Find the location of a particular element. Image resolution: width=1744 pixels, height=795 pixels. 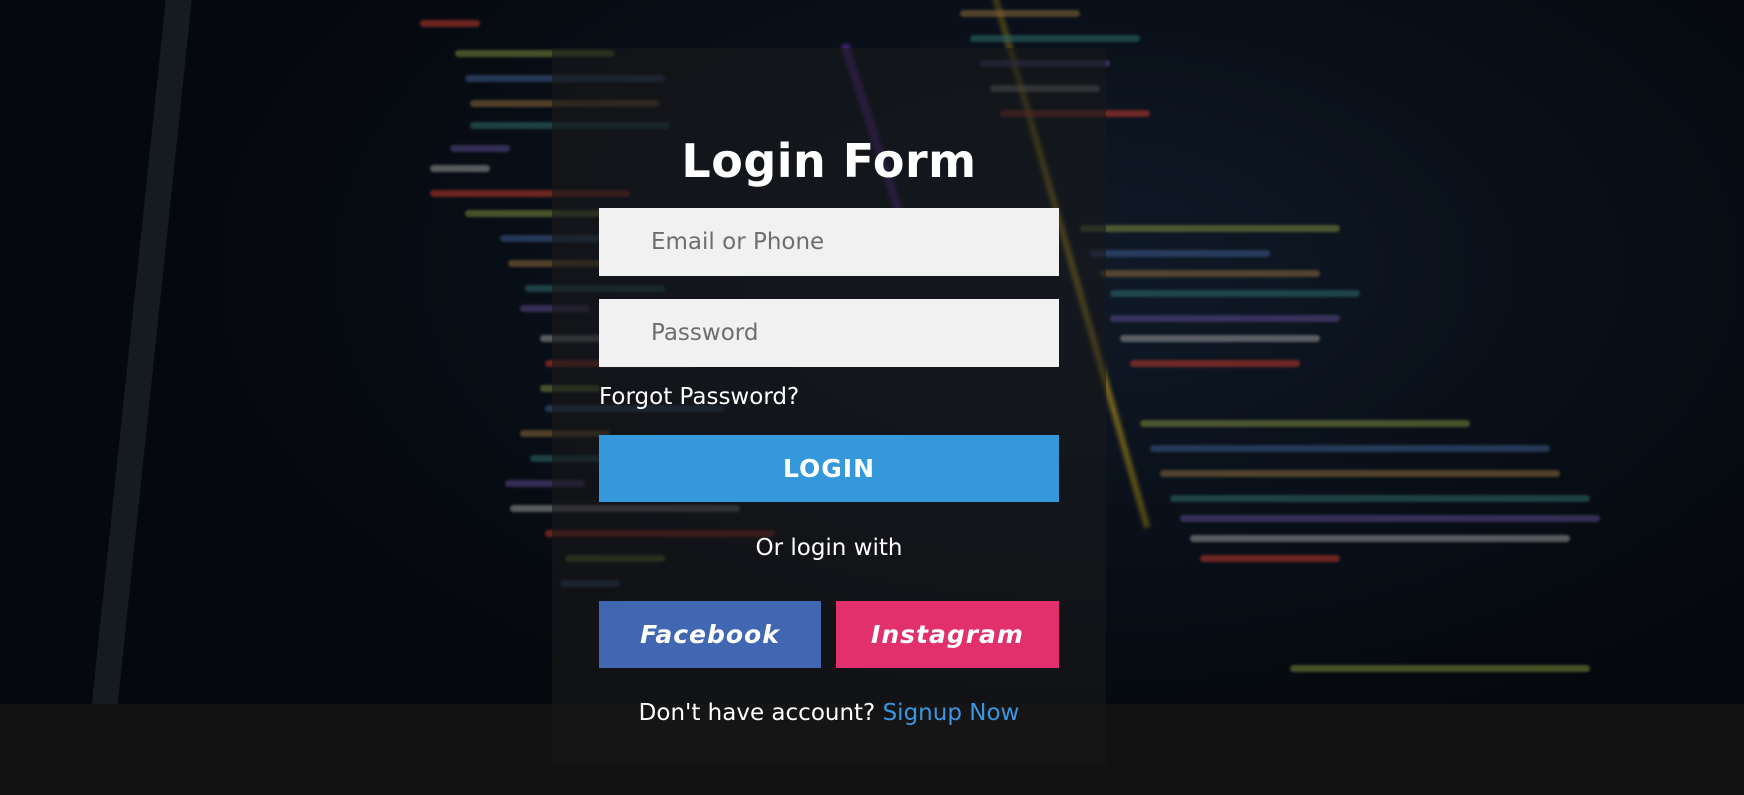

or-login-with-text: Or login with is located at coordinates (829, 548).